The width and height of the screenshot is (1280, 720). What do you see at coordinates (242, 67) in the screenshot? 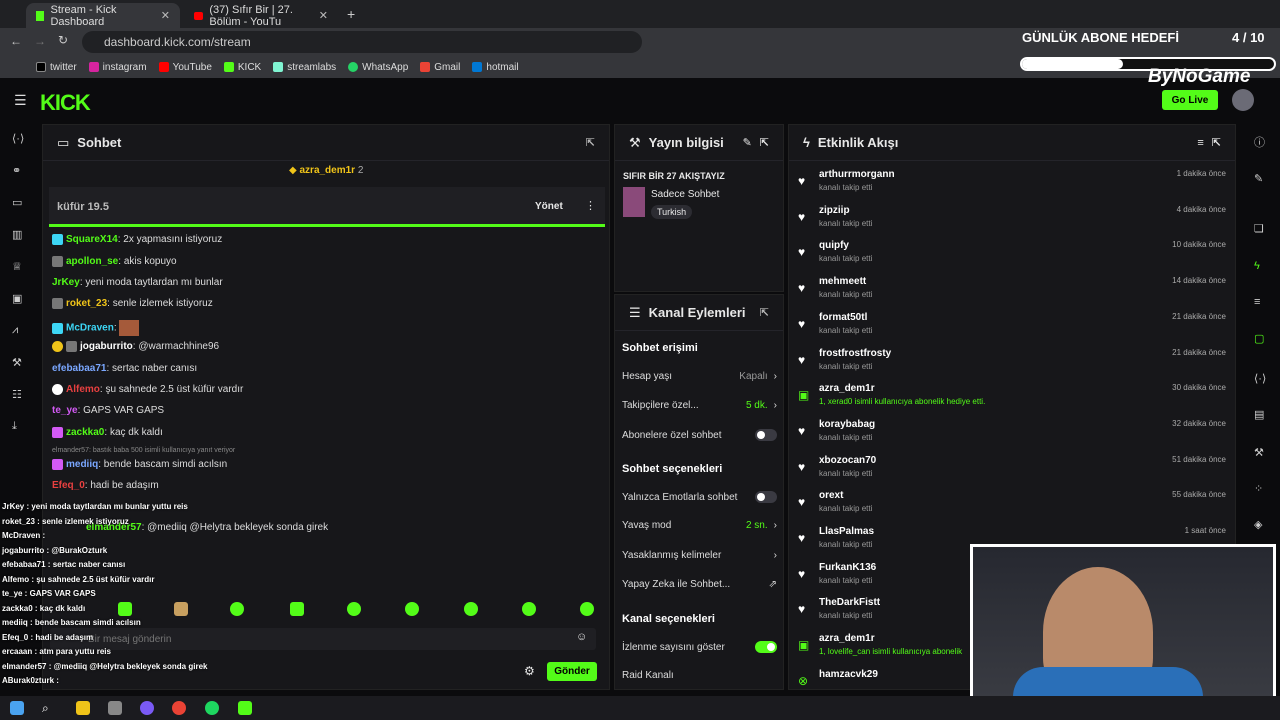
I see `bookmark-kick: KICK` at bounding box center [242, 67].